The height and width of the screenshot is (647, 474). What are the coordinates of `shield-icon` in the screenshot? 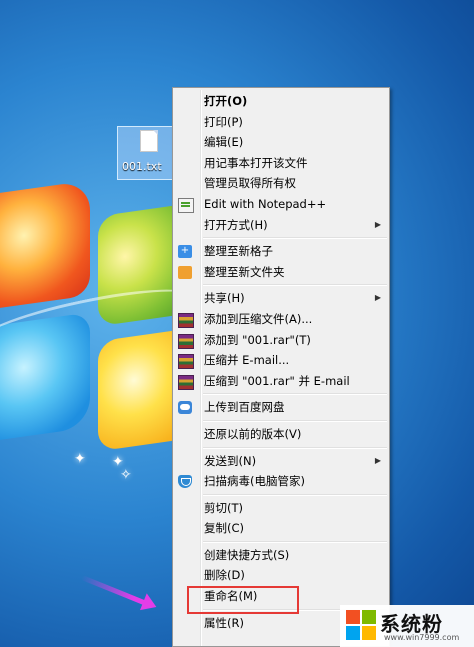 It's located at (185, 482).